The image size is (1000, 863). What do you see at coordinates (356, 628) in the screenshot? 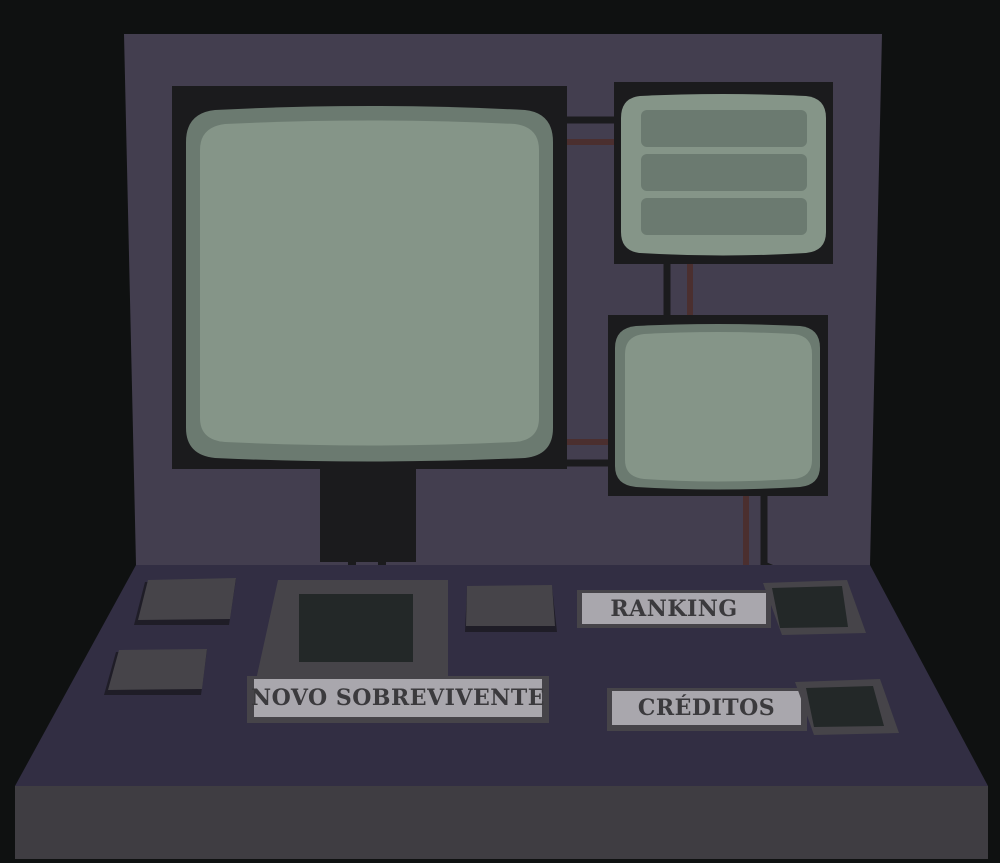
I see `console-screen` at bounding box center [356, 628].